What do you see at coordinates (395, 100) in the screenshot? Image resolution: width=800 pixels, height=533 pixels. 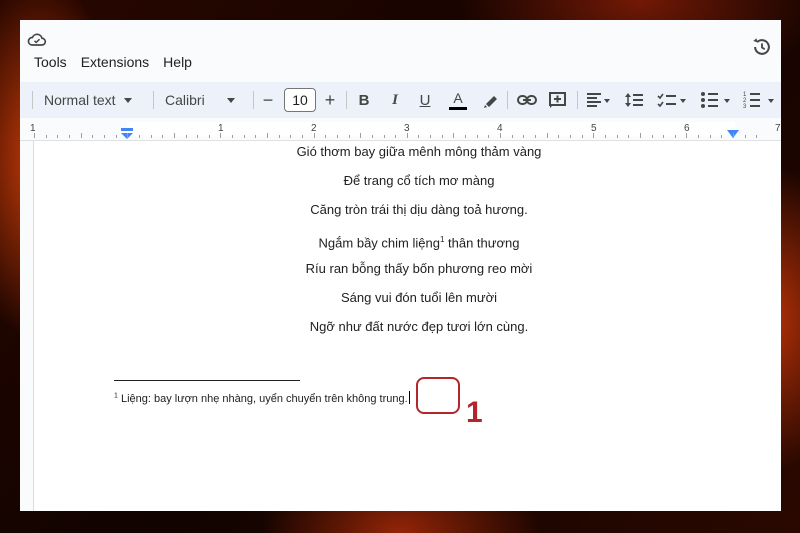 I see `italic-button: I` at bounding box center [395, 100].